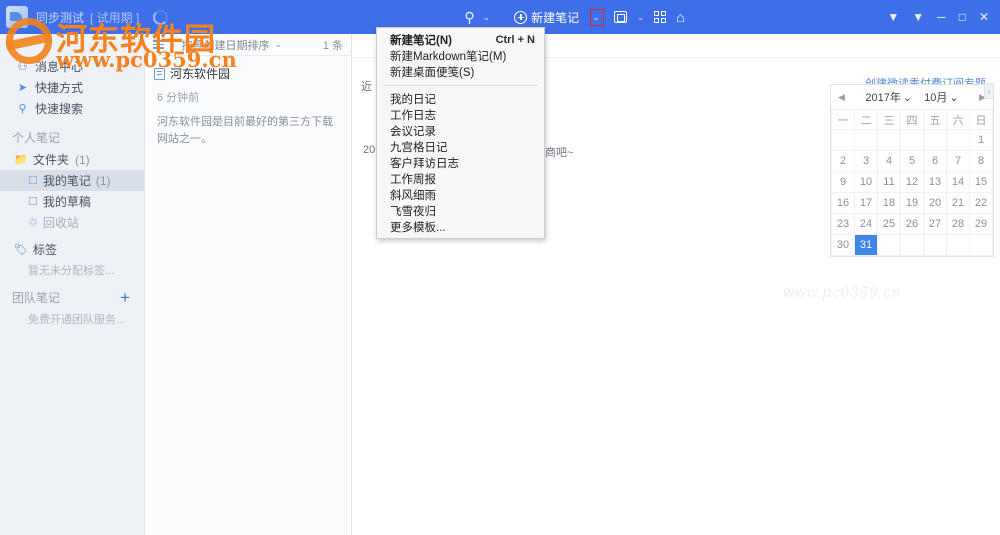  I want to click on sidebar-item-shortcuts: ➤ 快捷方式, so click(72, 87).